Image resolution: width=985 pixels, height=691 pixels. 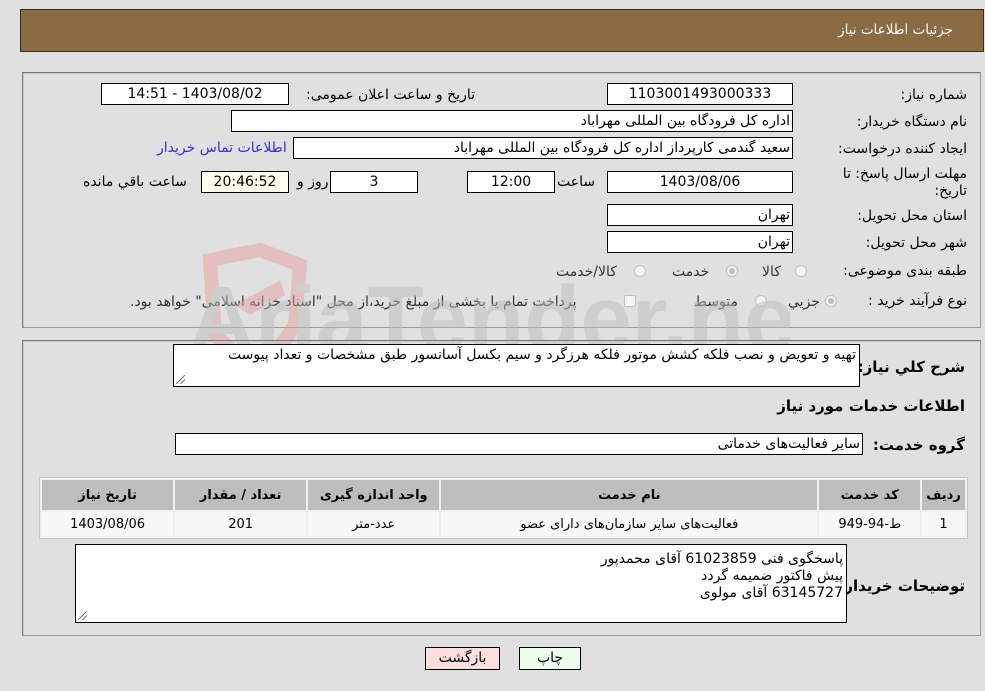 What do you see at coordinates (502, 30) in the screenshot?
I see `page-header: جزئیات اطلاعات نیاز` at bounding box center [502, 30].